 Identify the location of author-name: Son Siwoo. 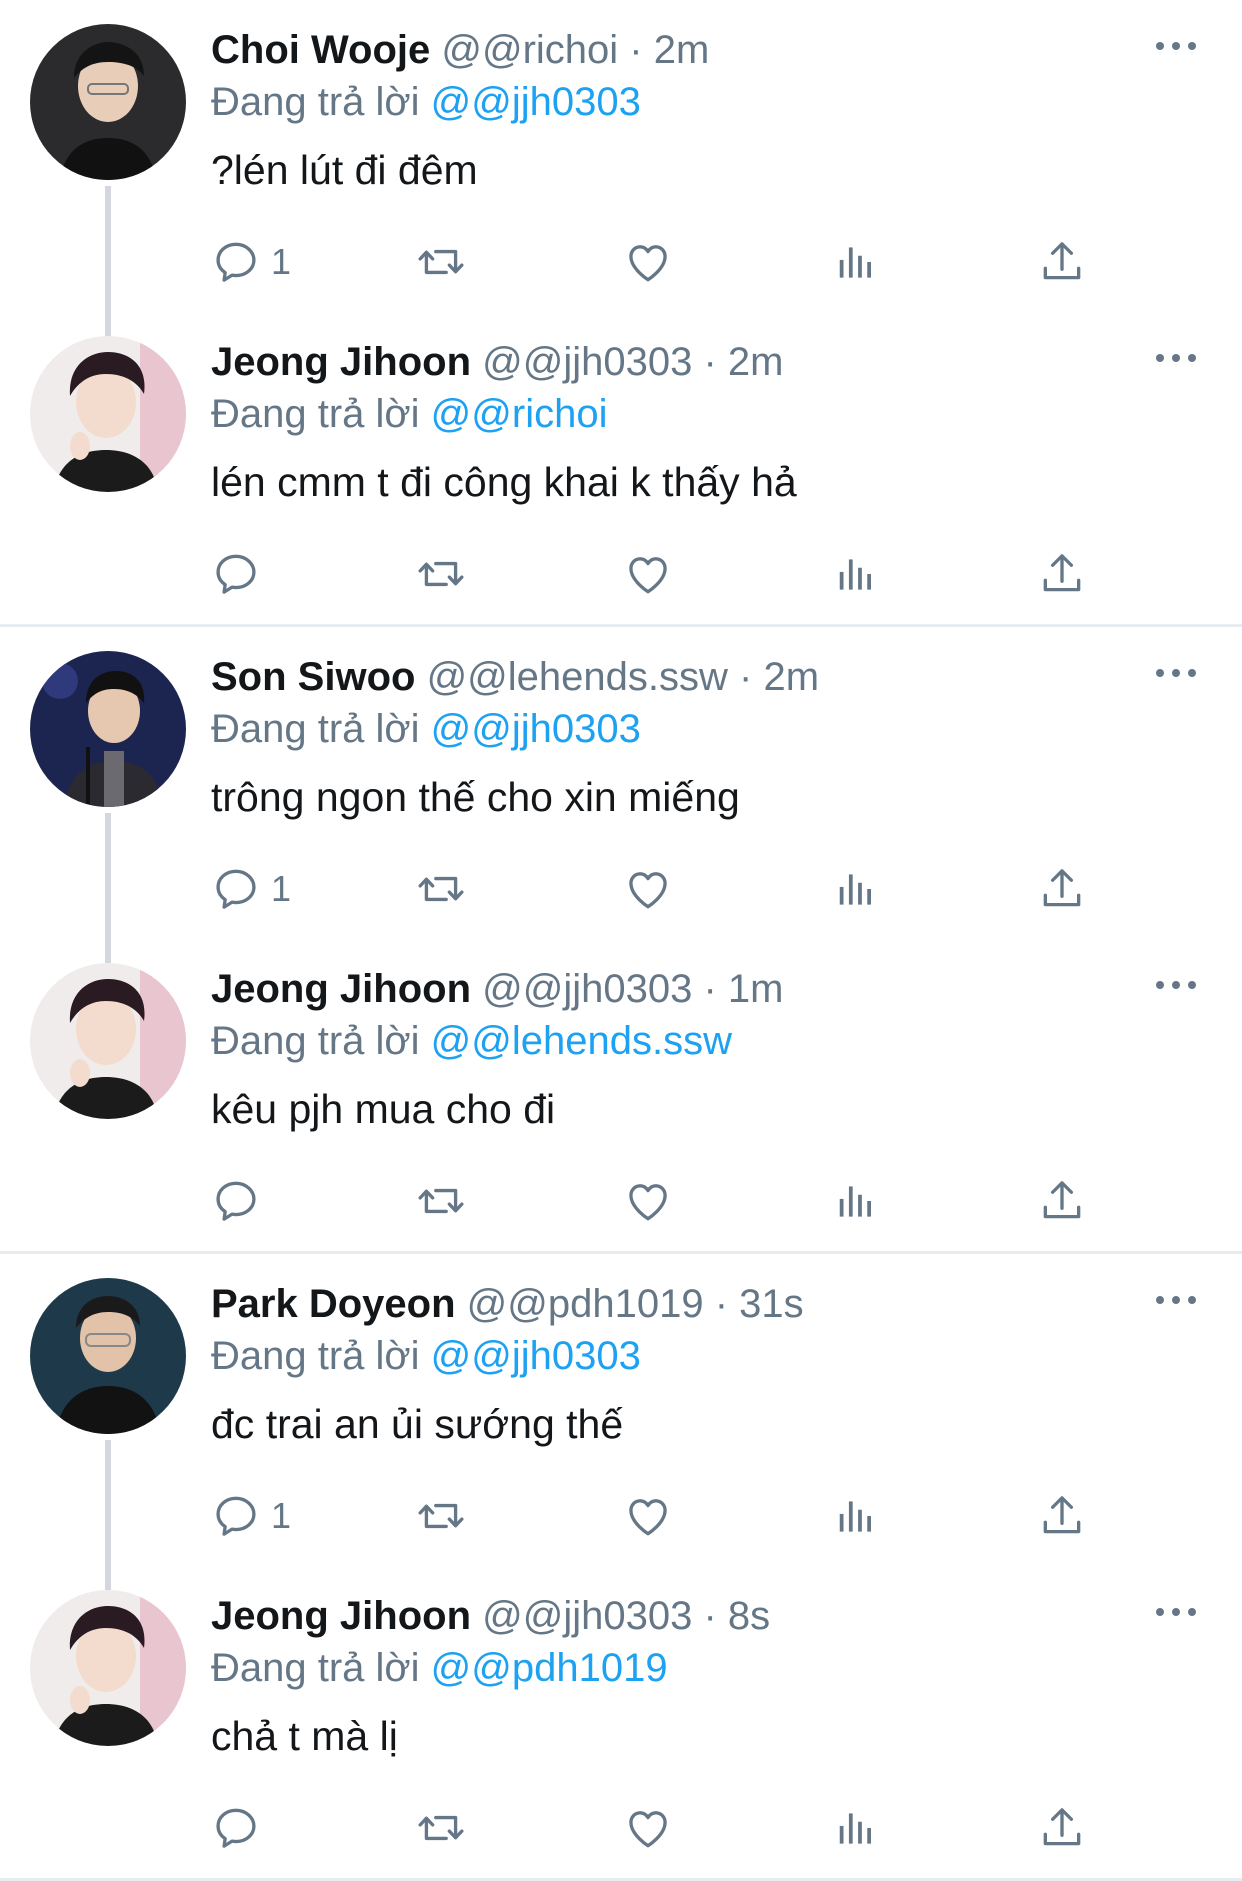
(313, 677).